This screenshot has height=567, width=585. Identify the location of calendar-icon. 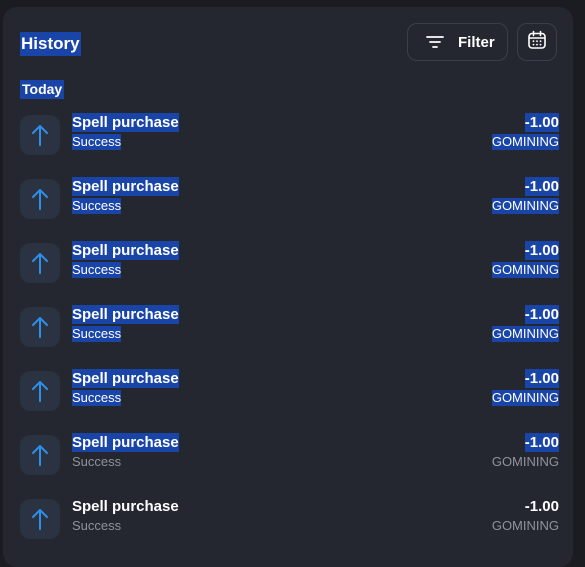
(537, 42).